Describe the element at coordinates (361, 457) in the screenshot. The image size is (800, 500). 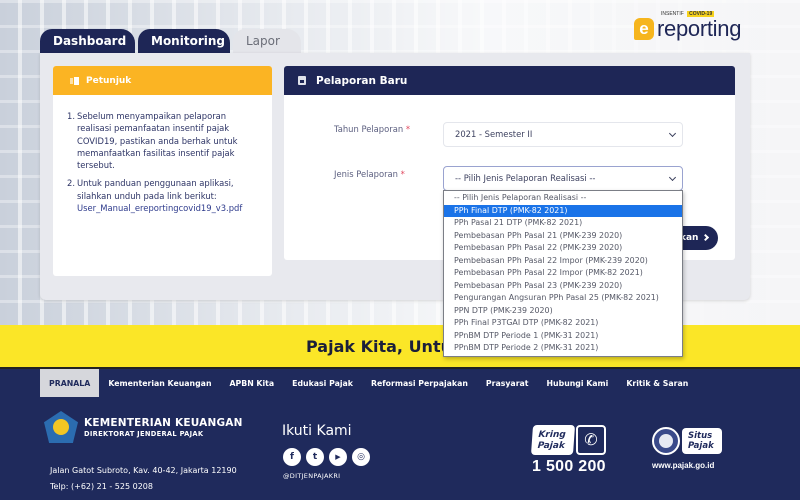
I see `instagram-icon: ◎` at that location.